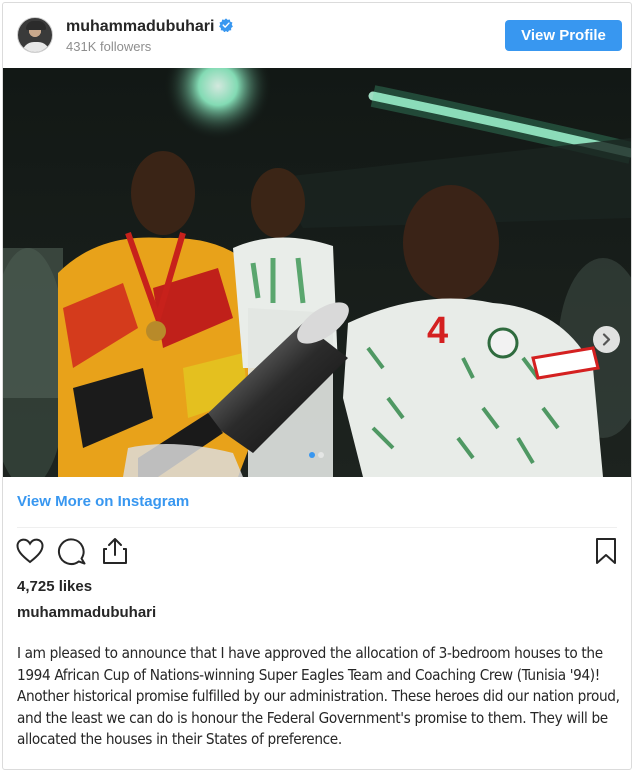 Image resolution: width=634 pixels, height=772 pixels. Describe the element at coordinates (140, 26) in the screenshot. I see `username: muhammadubuhari` at that location.